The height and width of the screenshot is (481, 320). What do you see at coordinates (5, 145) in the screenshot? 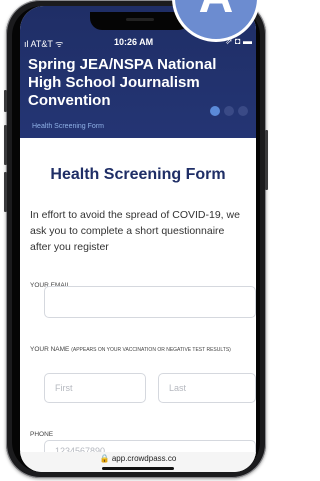
I see `volume-up-button` at bounding box center [5, 145].